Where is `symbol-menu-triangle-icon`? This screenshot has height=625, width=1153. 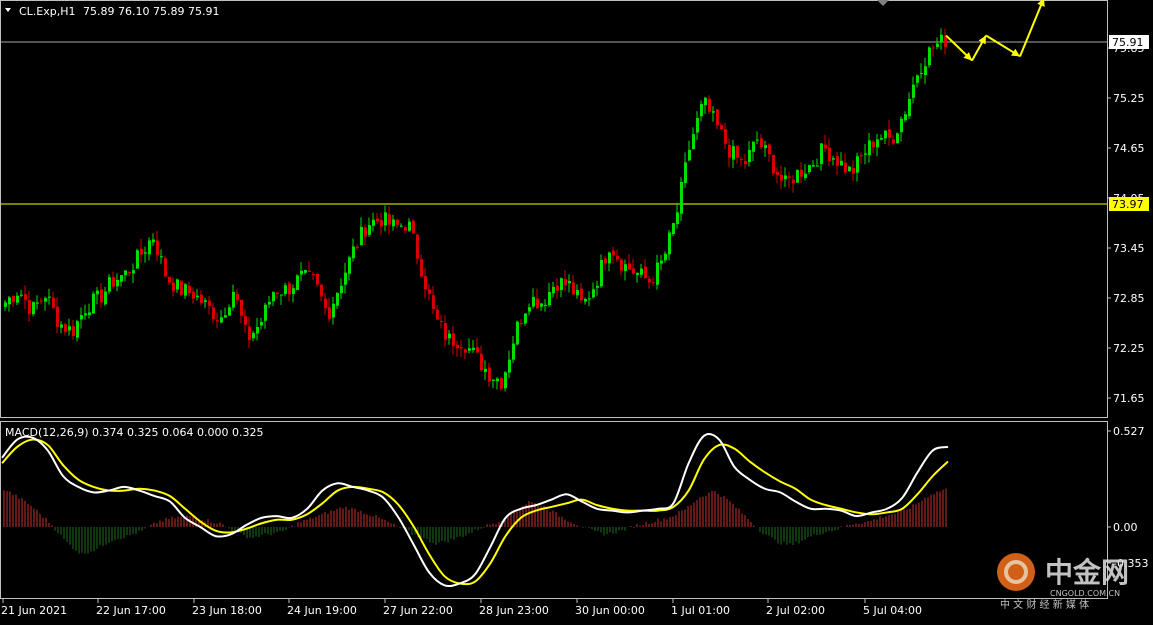 symbol-menu-triangle-icon is located at coordinates (8, 10).